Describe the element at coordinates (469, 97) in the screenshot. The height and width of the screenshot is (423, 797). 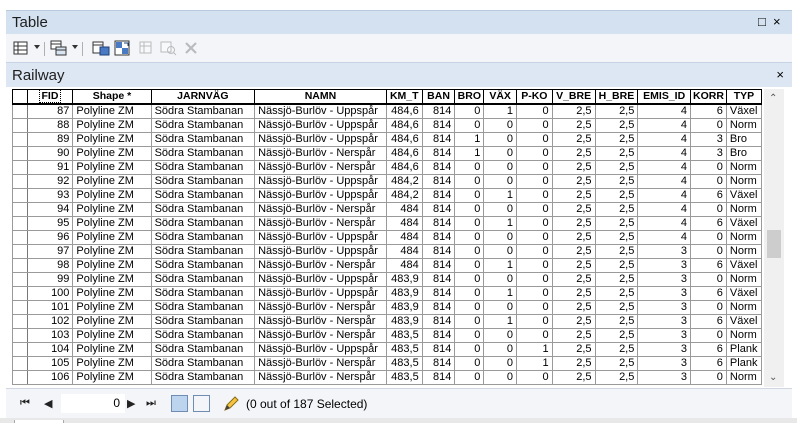
I see `column-header-bro: BRO` at that location.